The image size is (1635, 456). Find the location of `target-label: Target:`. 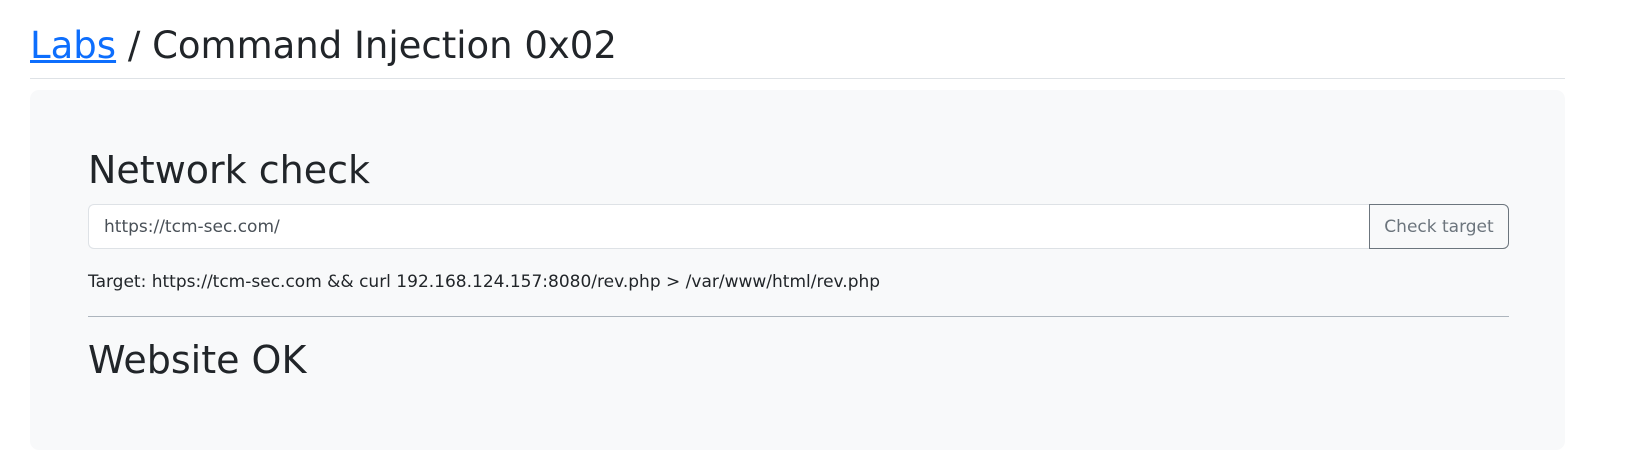

target-label: Target: is located at coordinates (120, 282).